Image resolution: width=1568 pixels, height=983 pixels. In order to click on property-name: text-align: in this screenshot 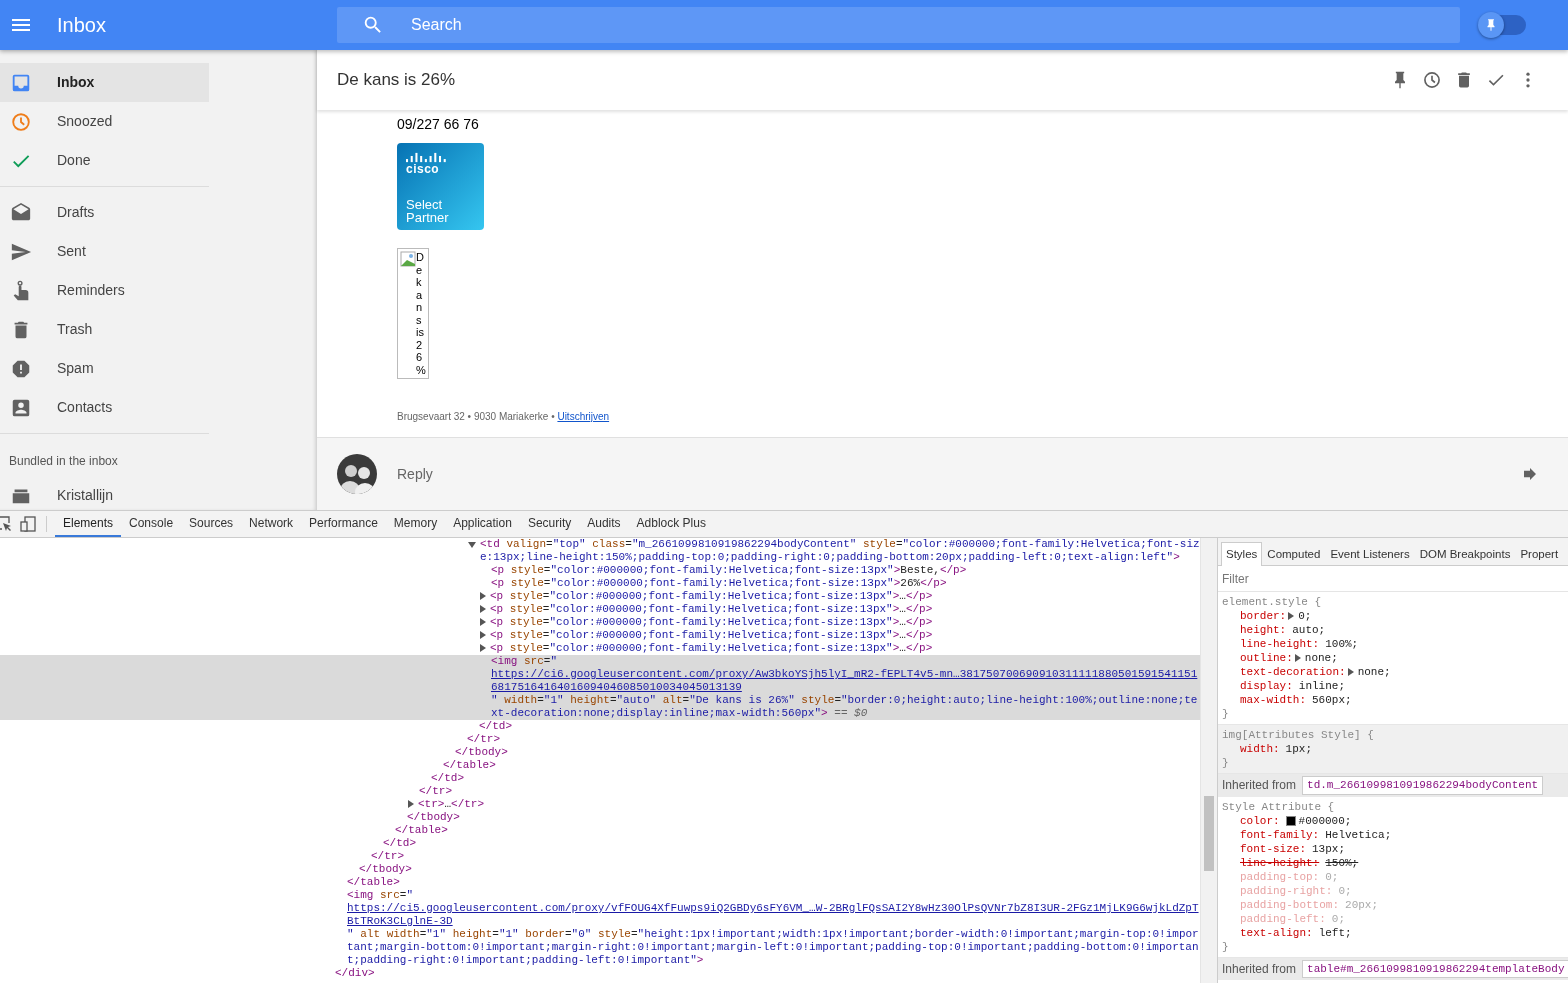, I will do `click(1276, 932)`.